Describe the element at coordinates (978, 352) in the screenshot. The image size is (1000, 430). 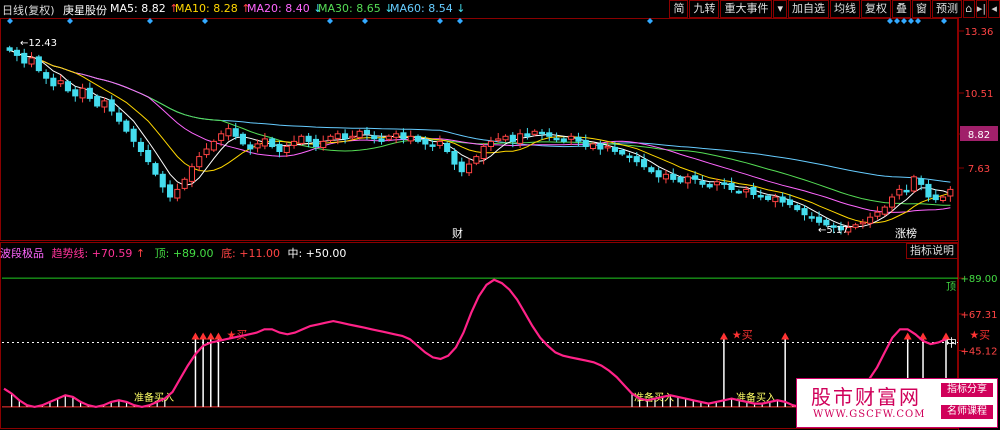
I see `indicator-tick-label: +45.12` at that location.